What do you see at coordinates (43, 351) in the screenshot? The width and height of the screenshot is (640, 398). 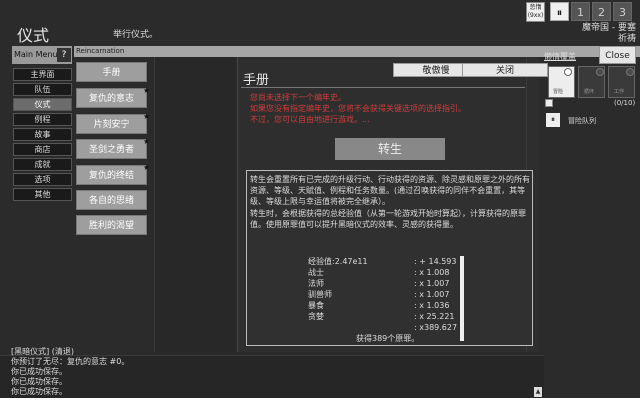 I see `log-line: [黑暗仪式] (清退)` at bounding box center [43, 351].